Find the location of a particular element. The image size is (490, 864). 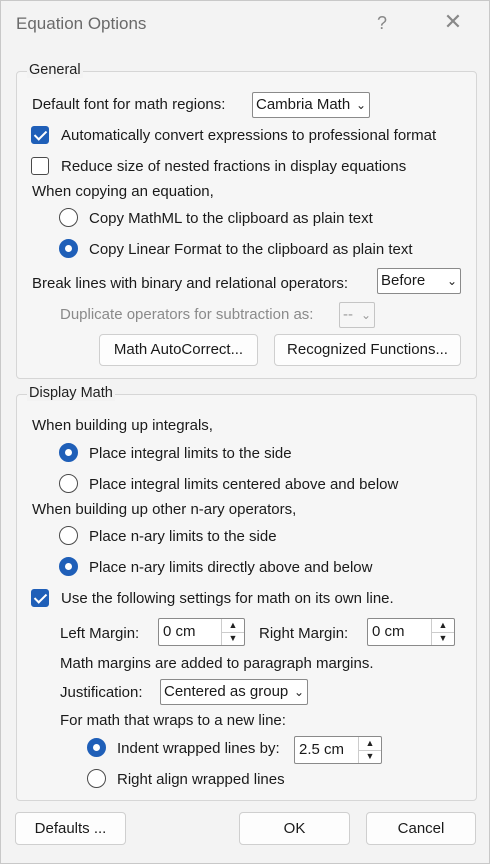

right-margin-value: 0 cm is located at coordinates (388, 631).